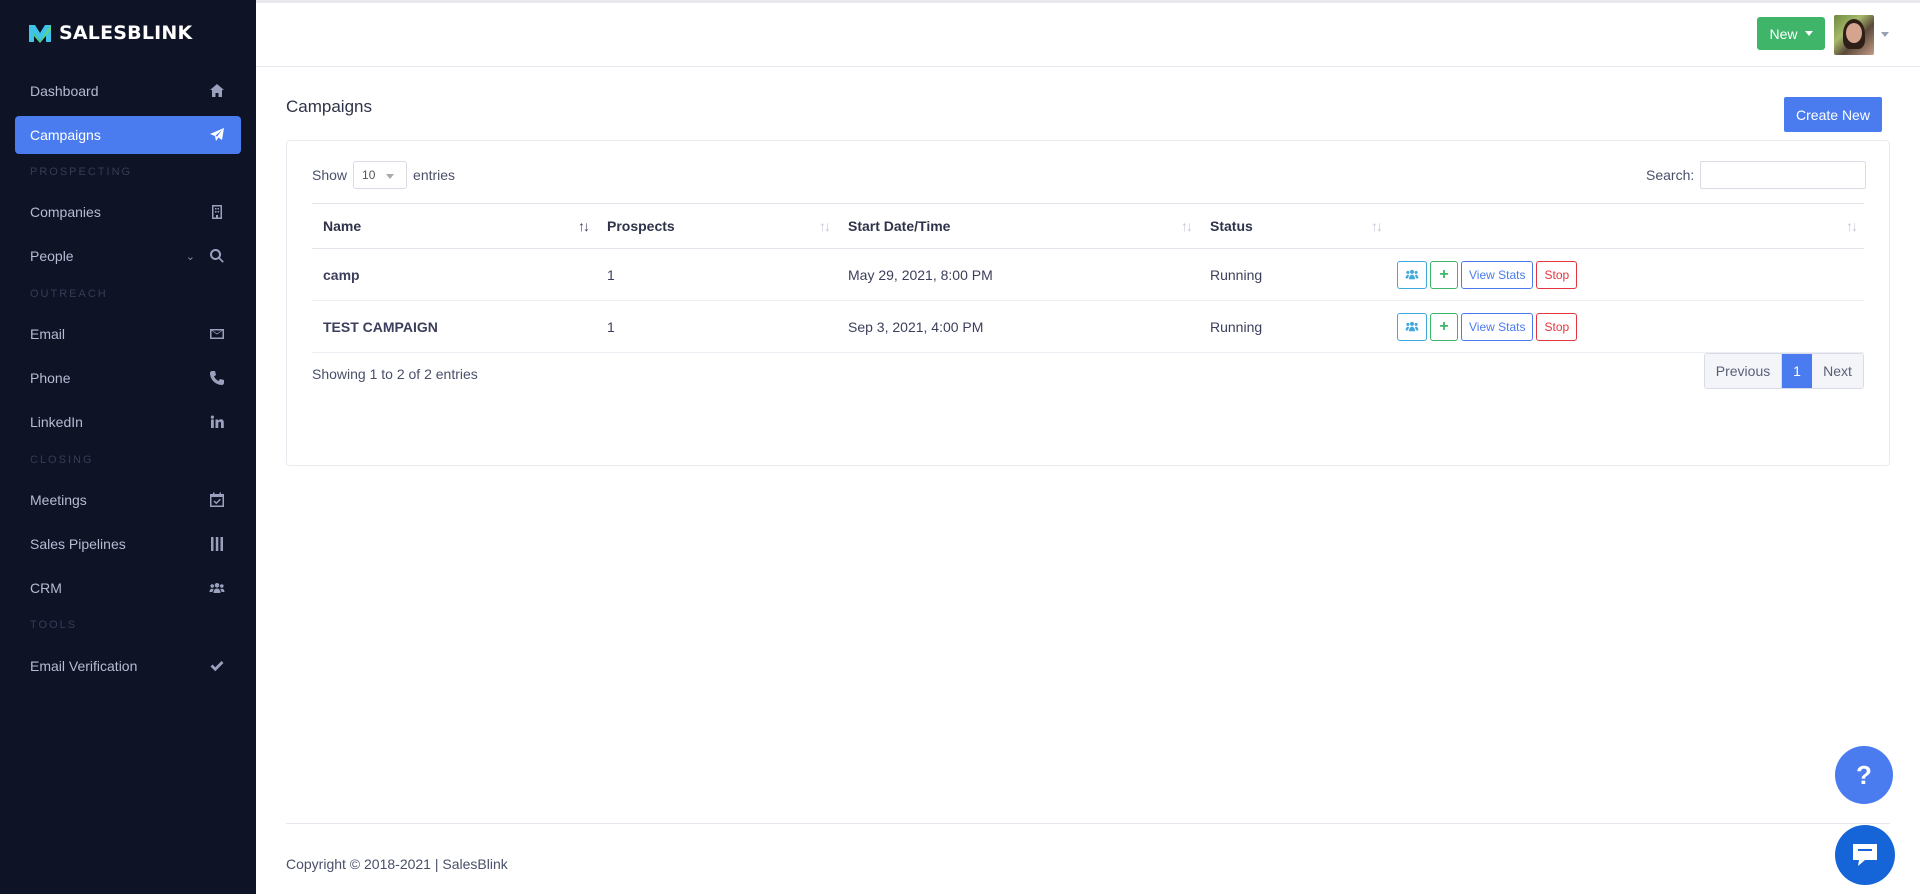  I want to click on sidebar-item-label: LinkedIn, so click(56, 422).